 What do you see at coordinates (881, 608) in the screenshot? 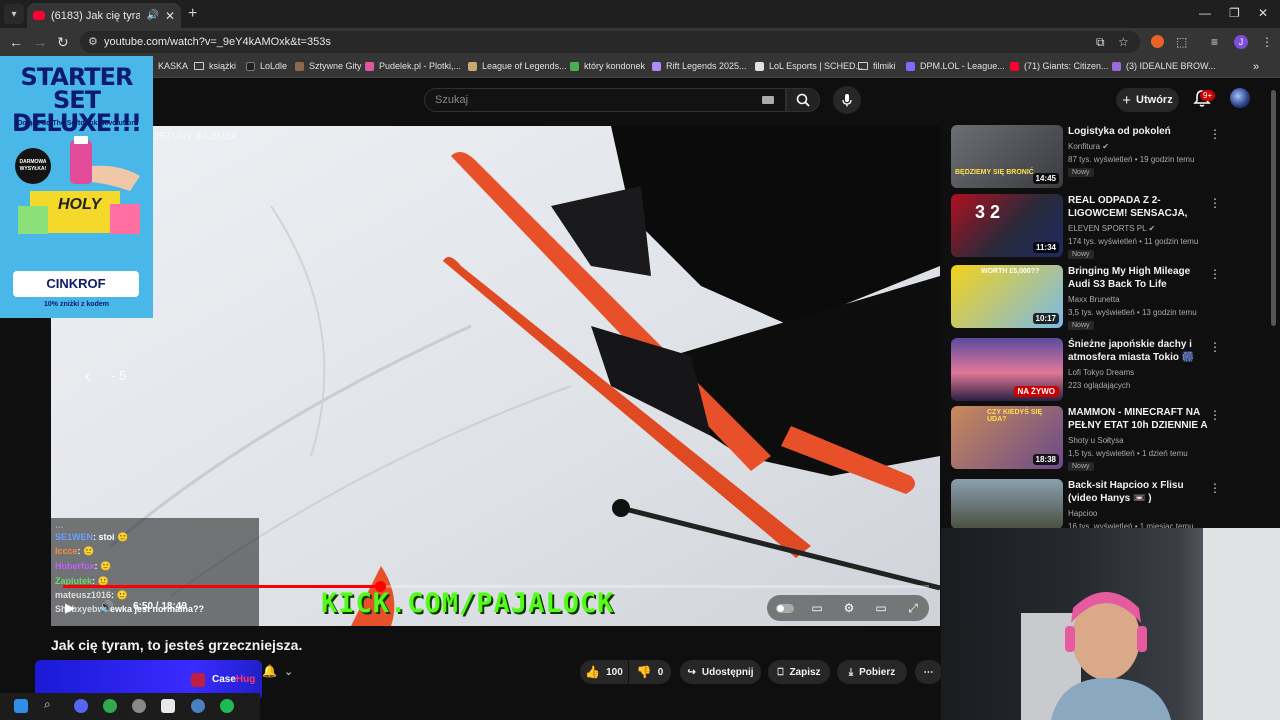
I see `theater-mode-icon: ▭` at bounding box center [881, 608].